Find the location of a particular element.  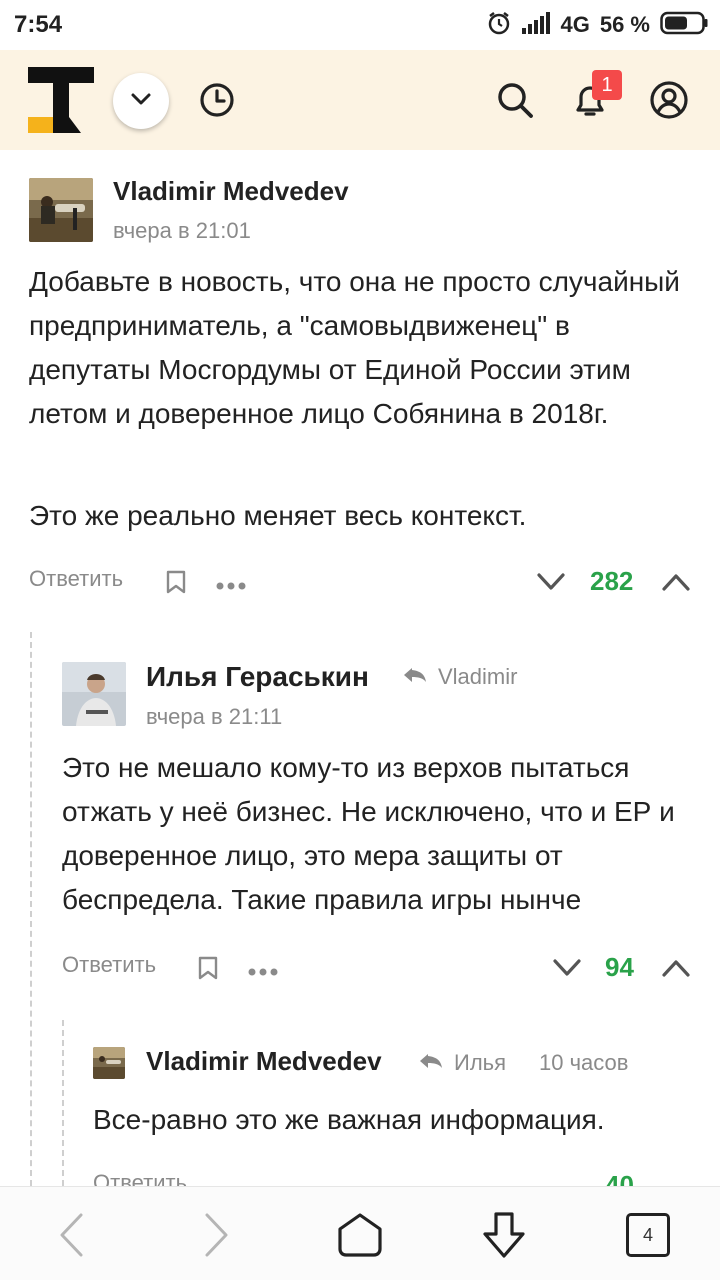

battery-icon is located at coordinates (684, 25).